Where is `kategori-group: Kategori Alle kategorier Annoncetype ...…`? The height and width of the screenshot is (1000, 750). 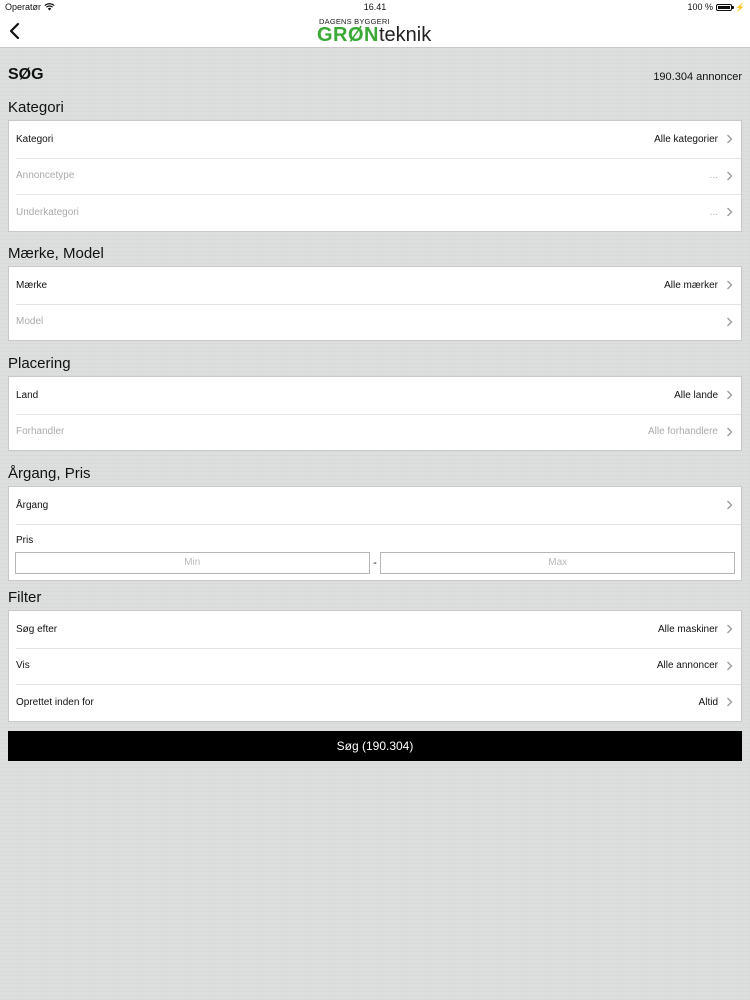
kategori-group: Kategori Alle kategorier Annoncetype ...… is located at coordinates (375, 176).